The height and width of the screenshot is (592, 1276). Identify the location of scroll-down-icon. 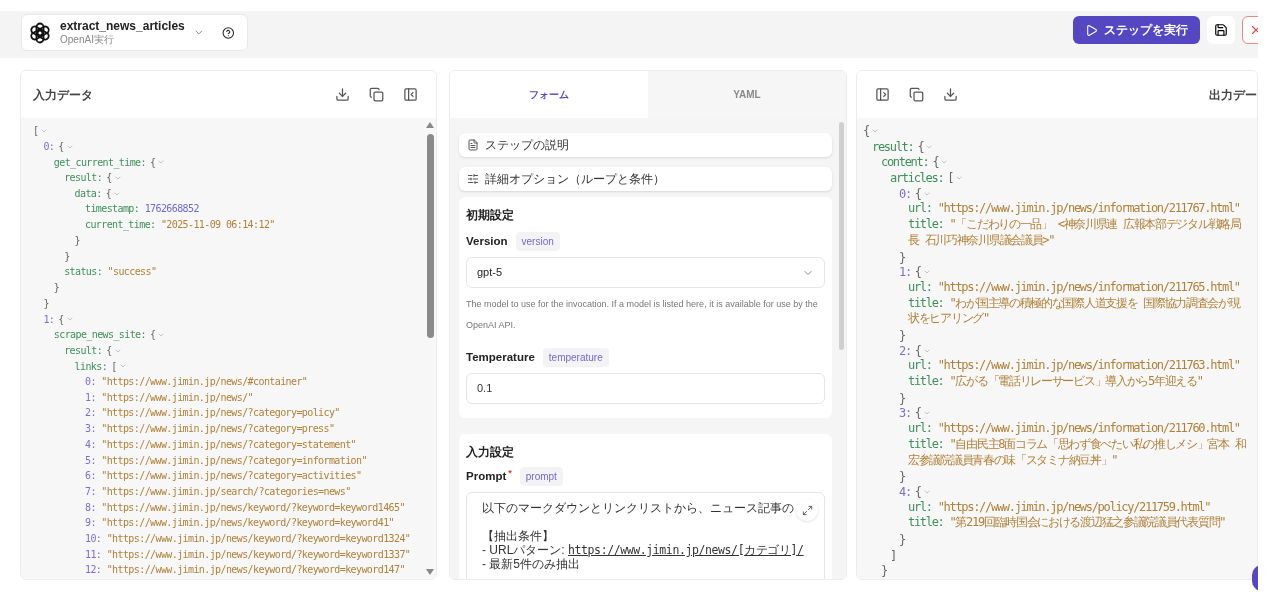
(430, 572).